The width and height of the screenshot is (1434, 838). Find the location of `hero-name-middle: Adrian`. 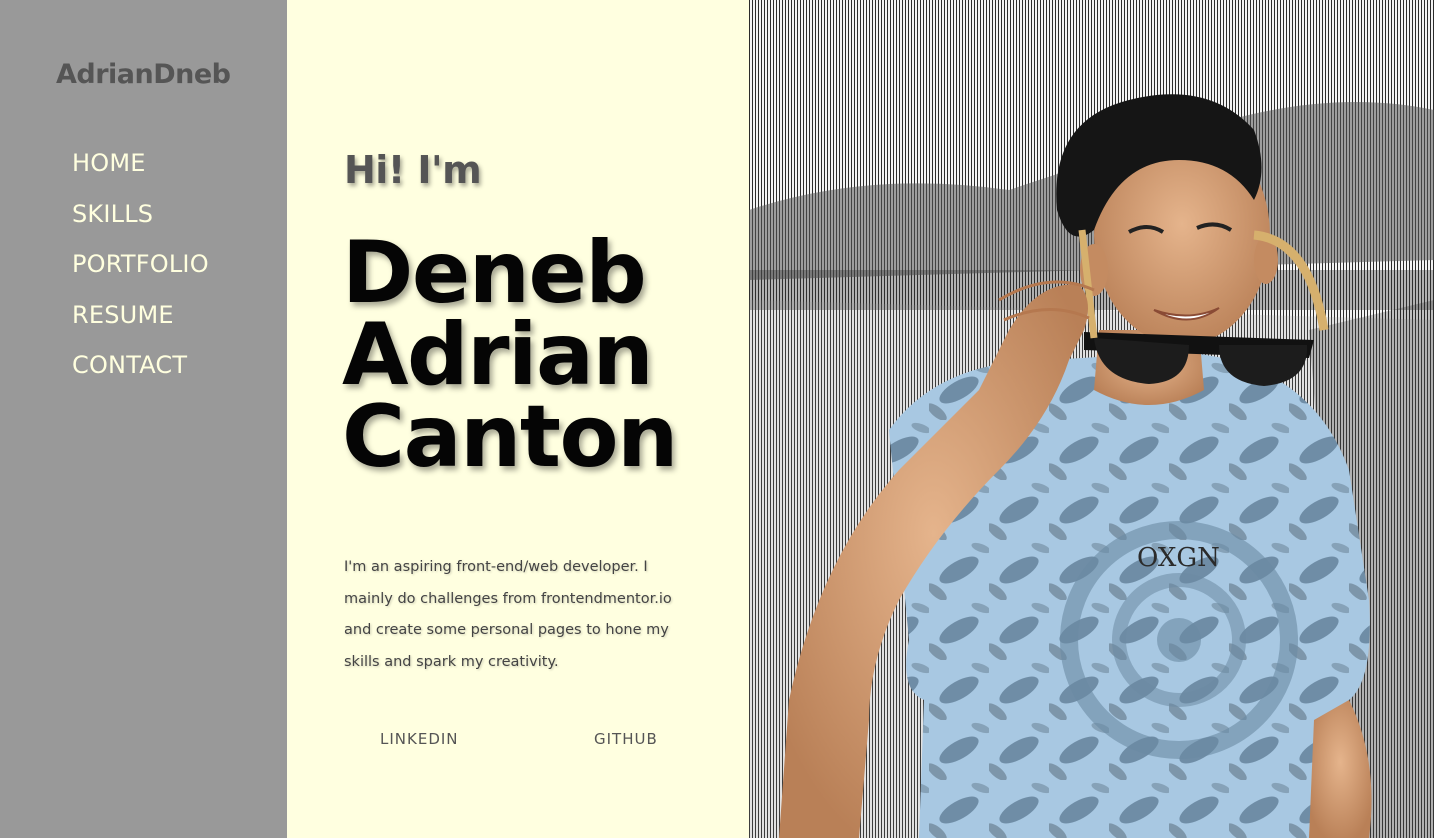

hero-name-middle: Adrian is located at coordinates (498, 355).